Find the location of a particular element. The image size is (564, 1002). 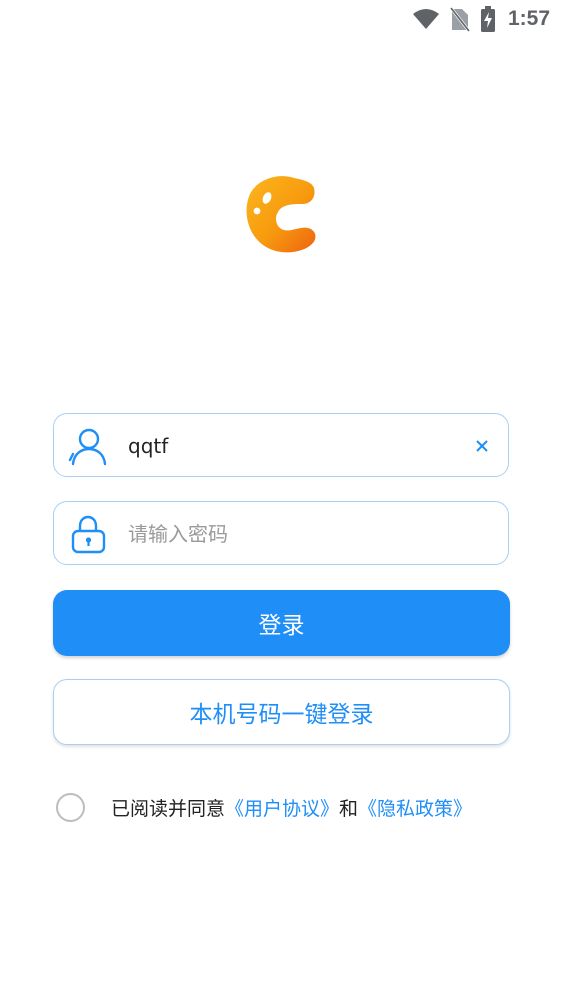

one-key-login-label: 本机号码一键登录 is located at coordinates (281, 715).